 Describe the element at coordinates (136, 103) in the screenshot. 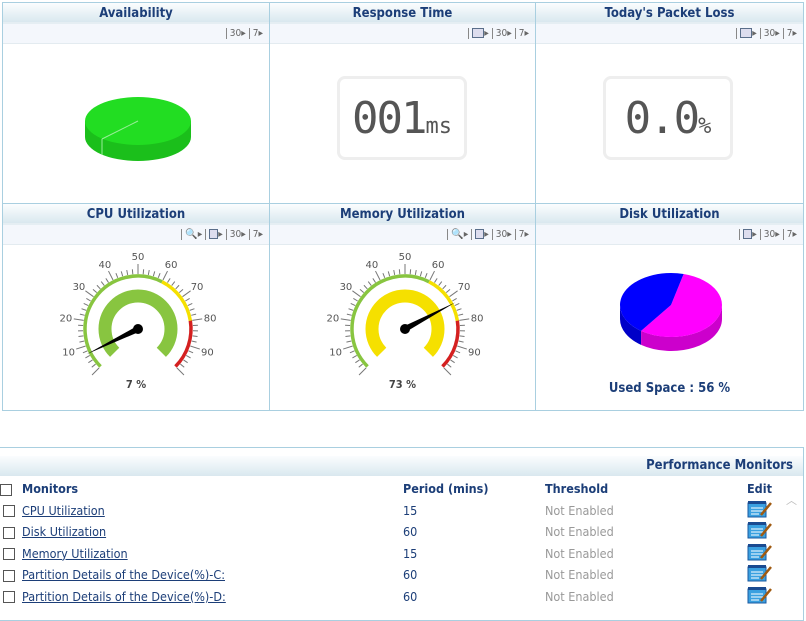

I see `availability-panel: Availability 30▸ 7▸` at that location.